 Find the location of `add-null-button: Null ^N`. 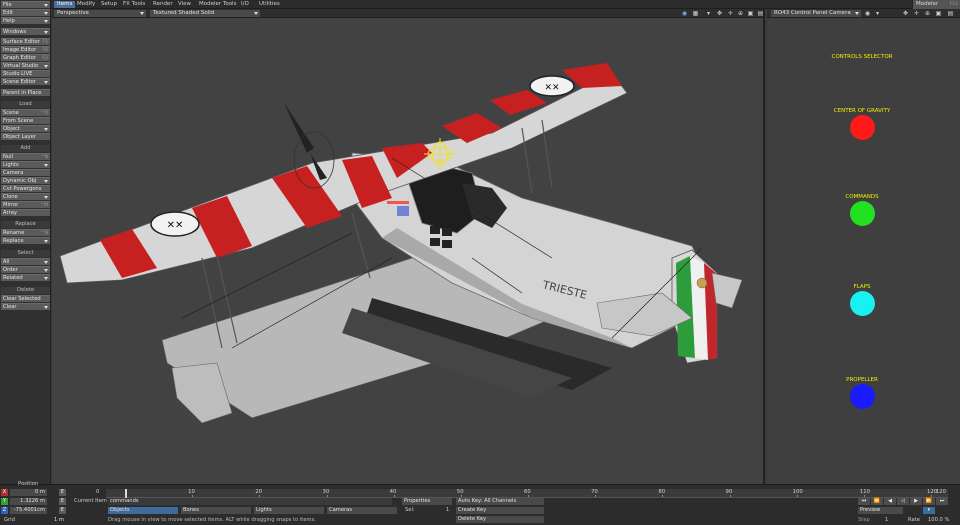

add-null-button: Null ^N is located at coordinates (25, 156).